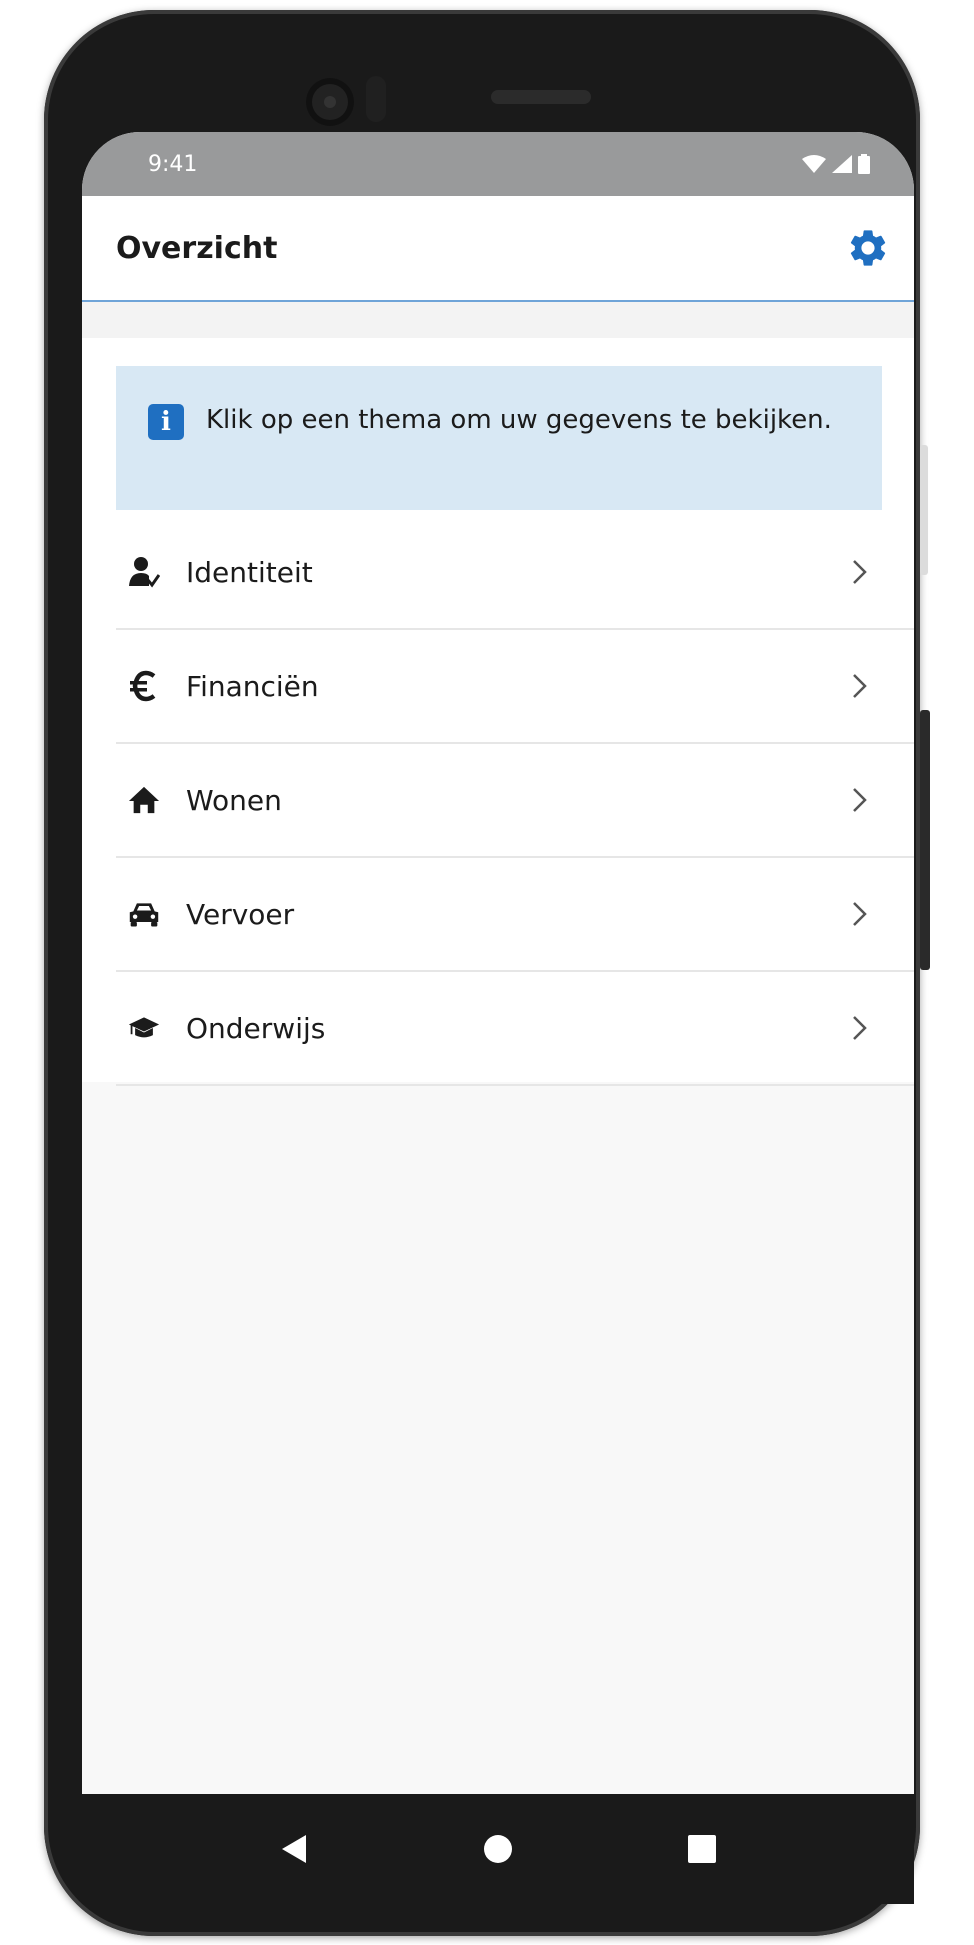 The image size is (974, 1945). I want to click on menu-item-label: Financiën, so click(252, 686).